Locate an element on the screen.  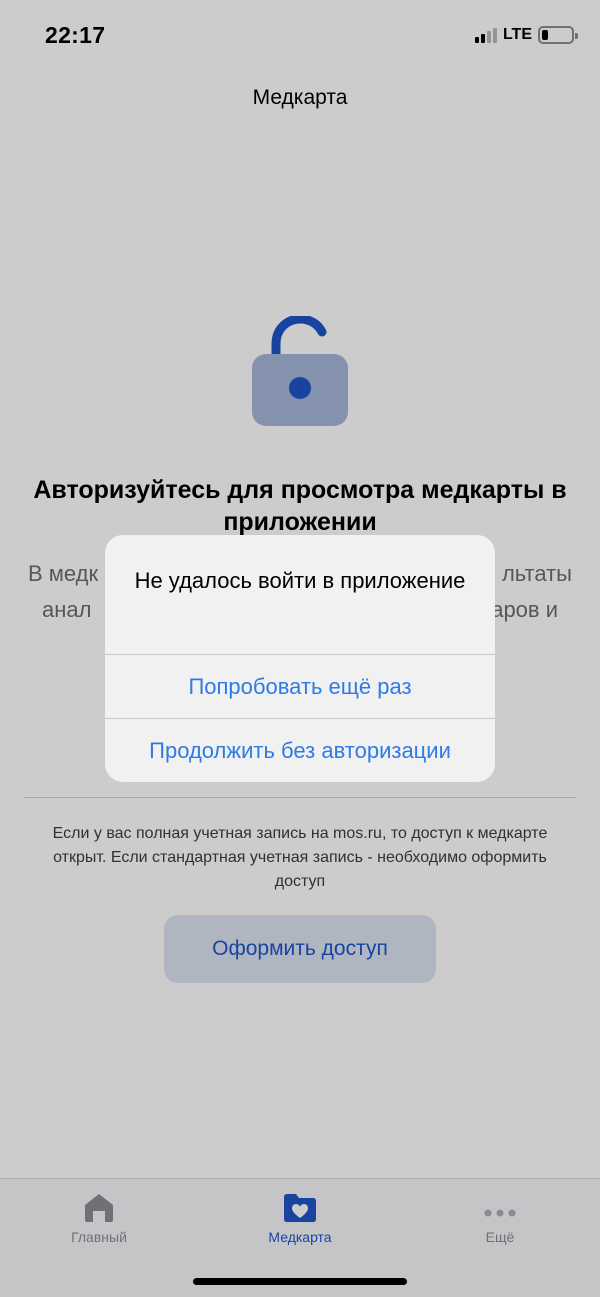
continue-without-auth-button: Продолжить без авторизации is located at coordinates (300, 750).